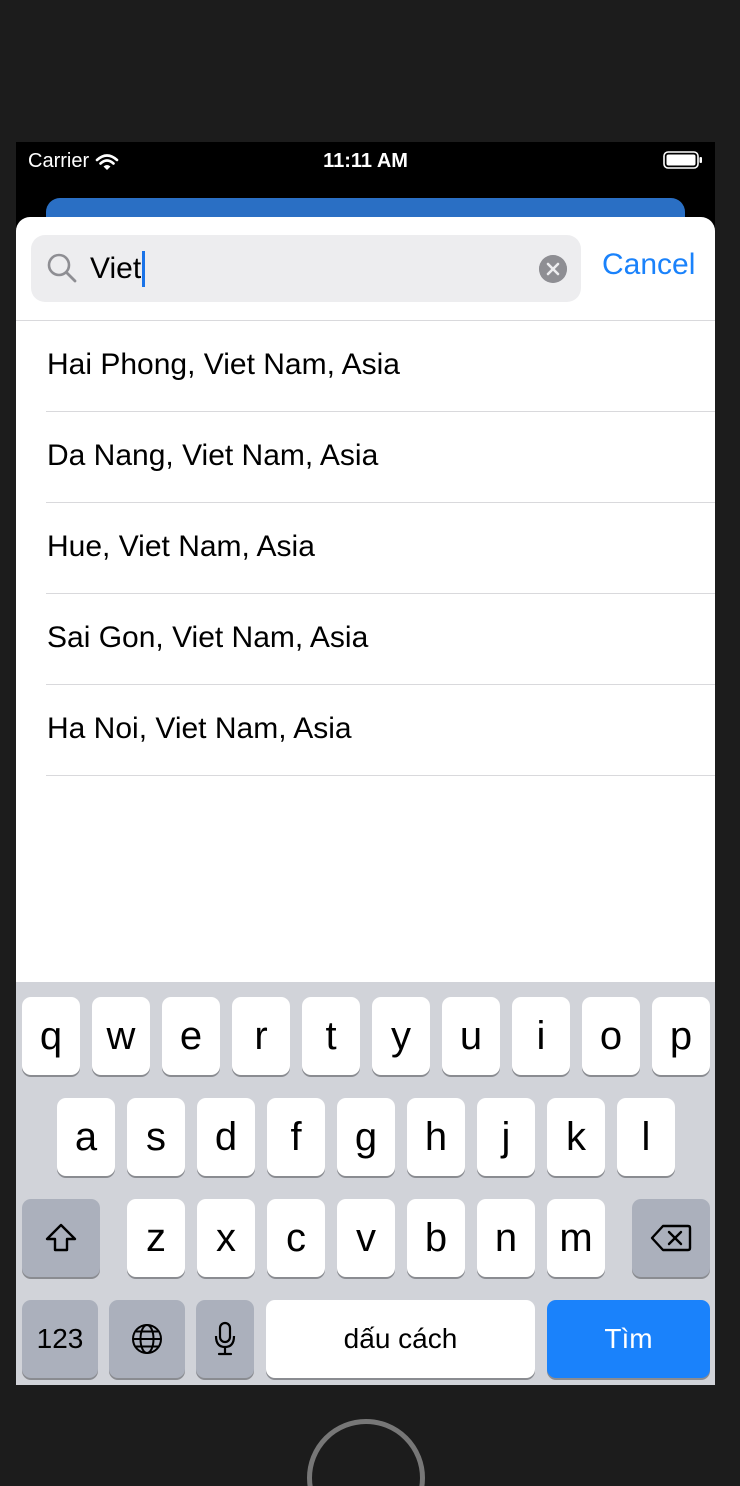  I want to click on space-key: dấu cách, so click(400, 1339).